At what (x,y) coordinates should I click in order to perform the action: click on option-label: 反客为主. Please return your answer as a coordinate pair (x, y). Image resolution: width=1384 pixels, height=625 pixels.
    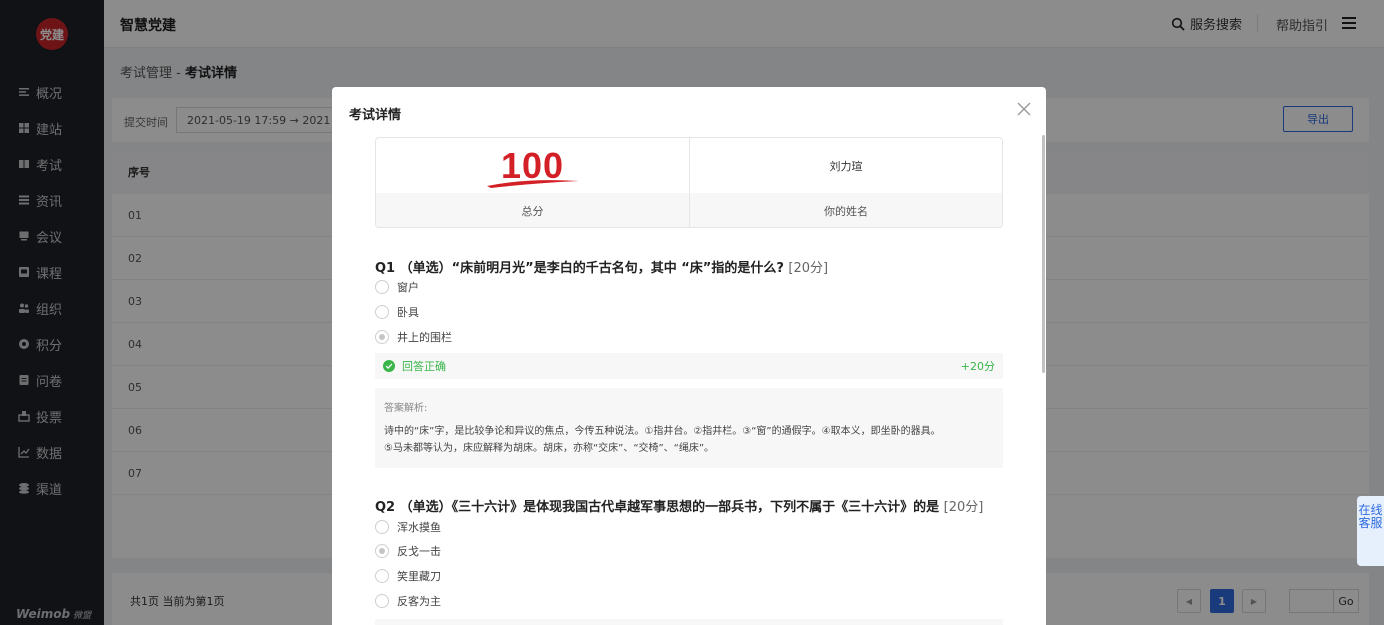
    Looking at the image, I should click on (419, 601).